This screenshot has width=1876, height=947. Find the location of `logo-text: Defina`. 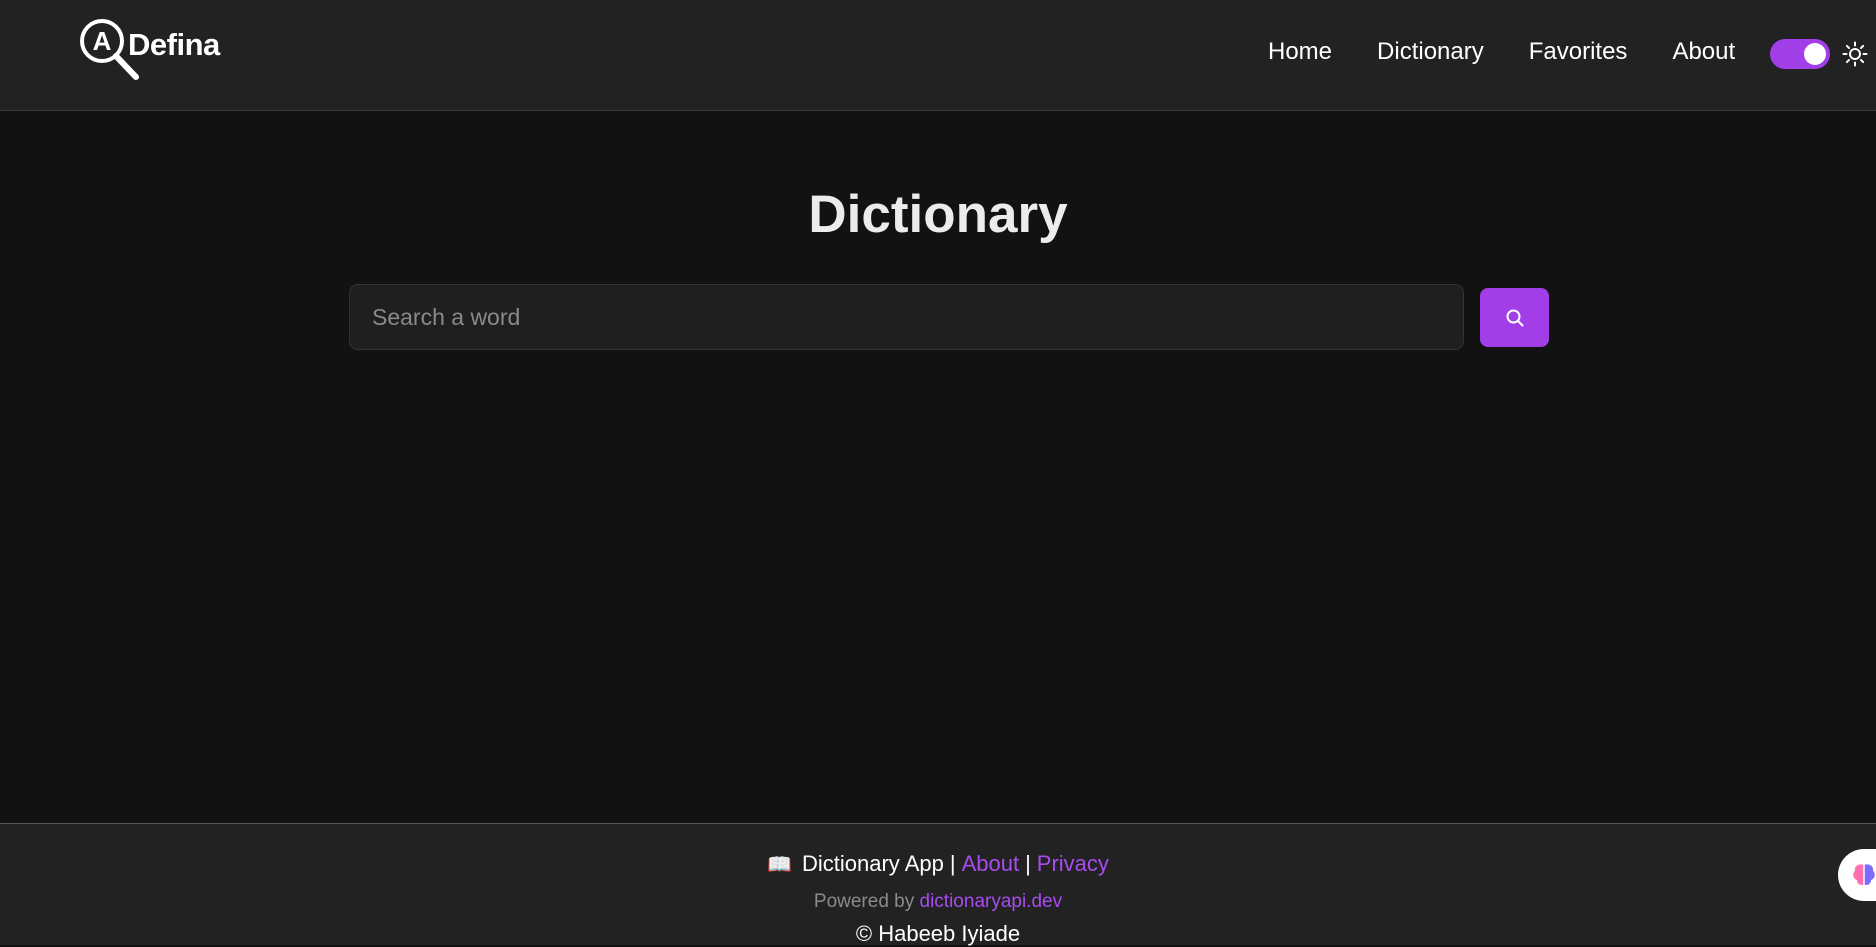

logo-text: Defina is located at coordinates (174, 44).